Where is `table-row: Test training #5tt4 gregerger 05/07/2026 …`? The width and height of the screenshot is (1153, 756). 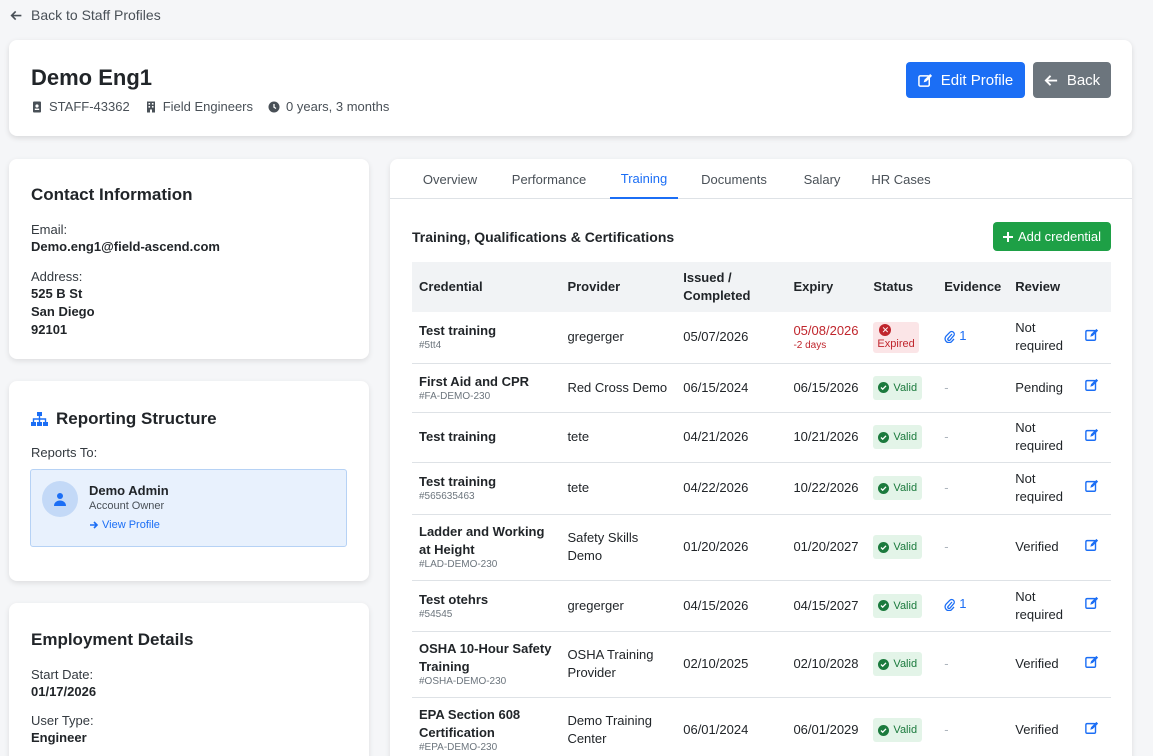
table-row: Test training #5tt4 gregerger 05/07/2026 … is located at coordinates (761, 338).